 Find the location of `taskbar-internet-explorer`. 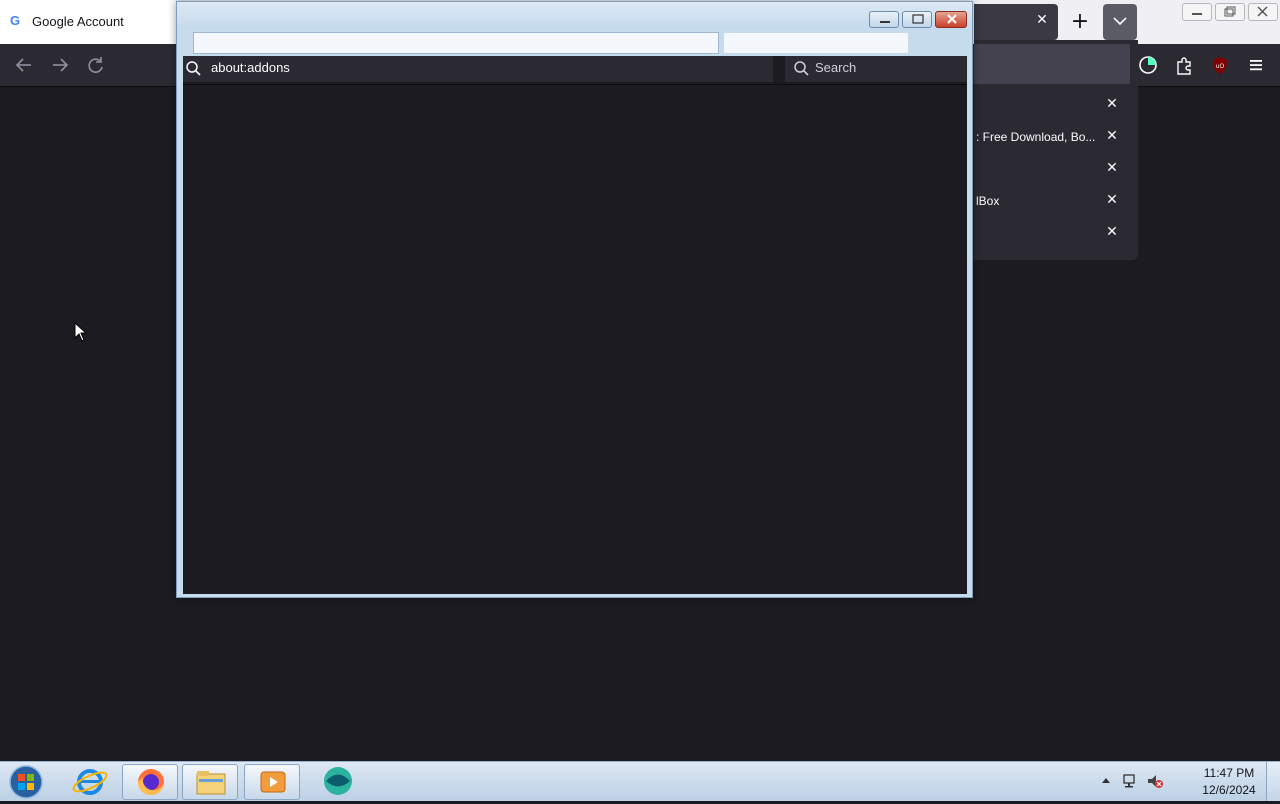

taskbar-internet-explorer is located at coordinates (90, 782).